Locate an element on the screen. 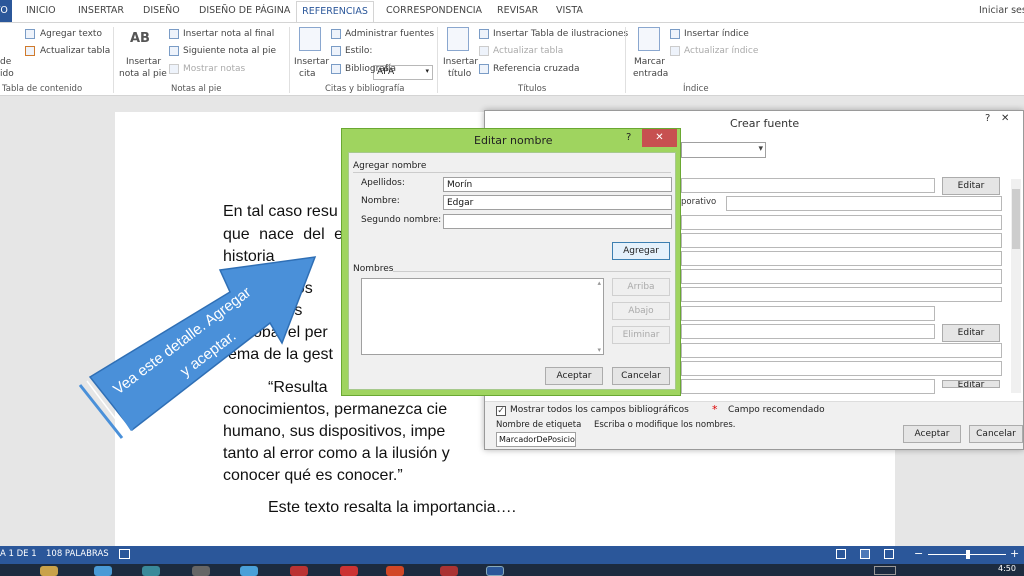 The height and width of the screenshot is (576, 1024). segundo-nombre-input is located at coordinates (557, 221).